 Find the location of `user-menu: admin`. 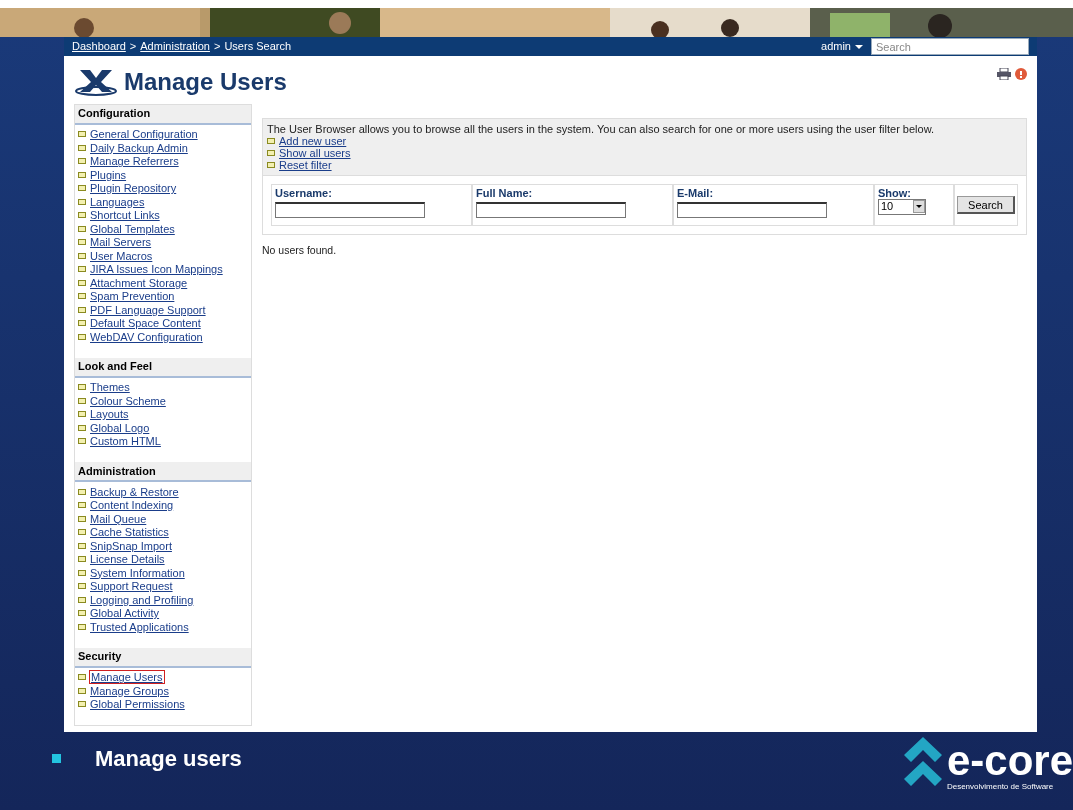

user-menu: admin is located at coordinates (842, 46).